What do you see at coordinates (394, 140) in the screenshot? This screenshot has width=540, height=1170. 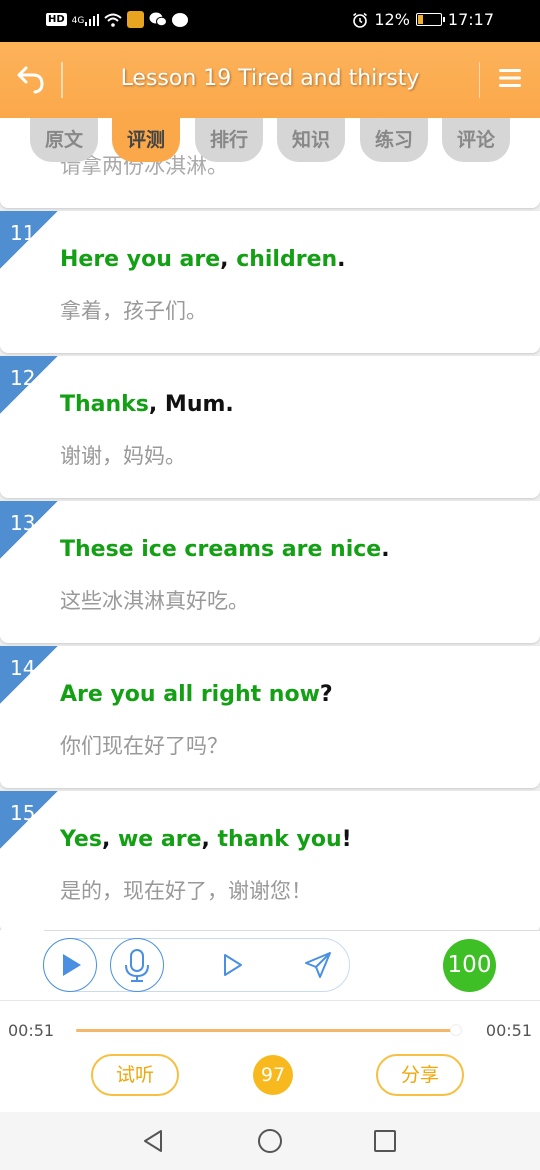 I see `tab-practice: 练习` at bounding box center [394, 140].